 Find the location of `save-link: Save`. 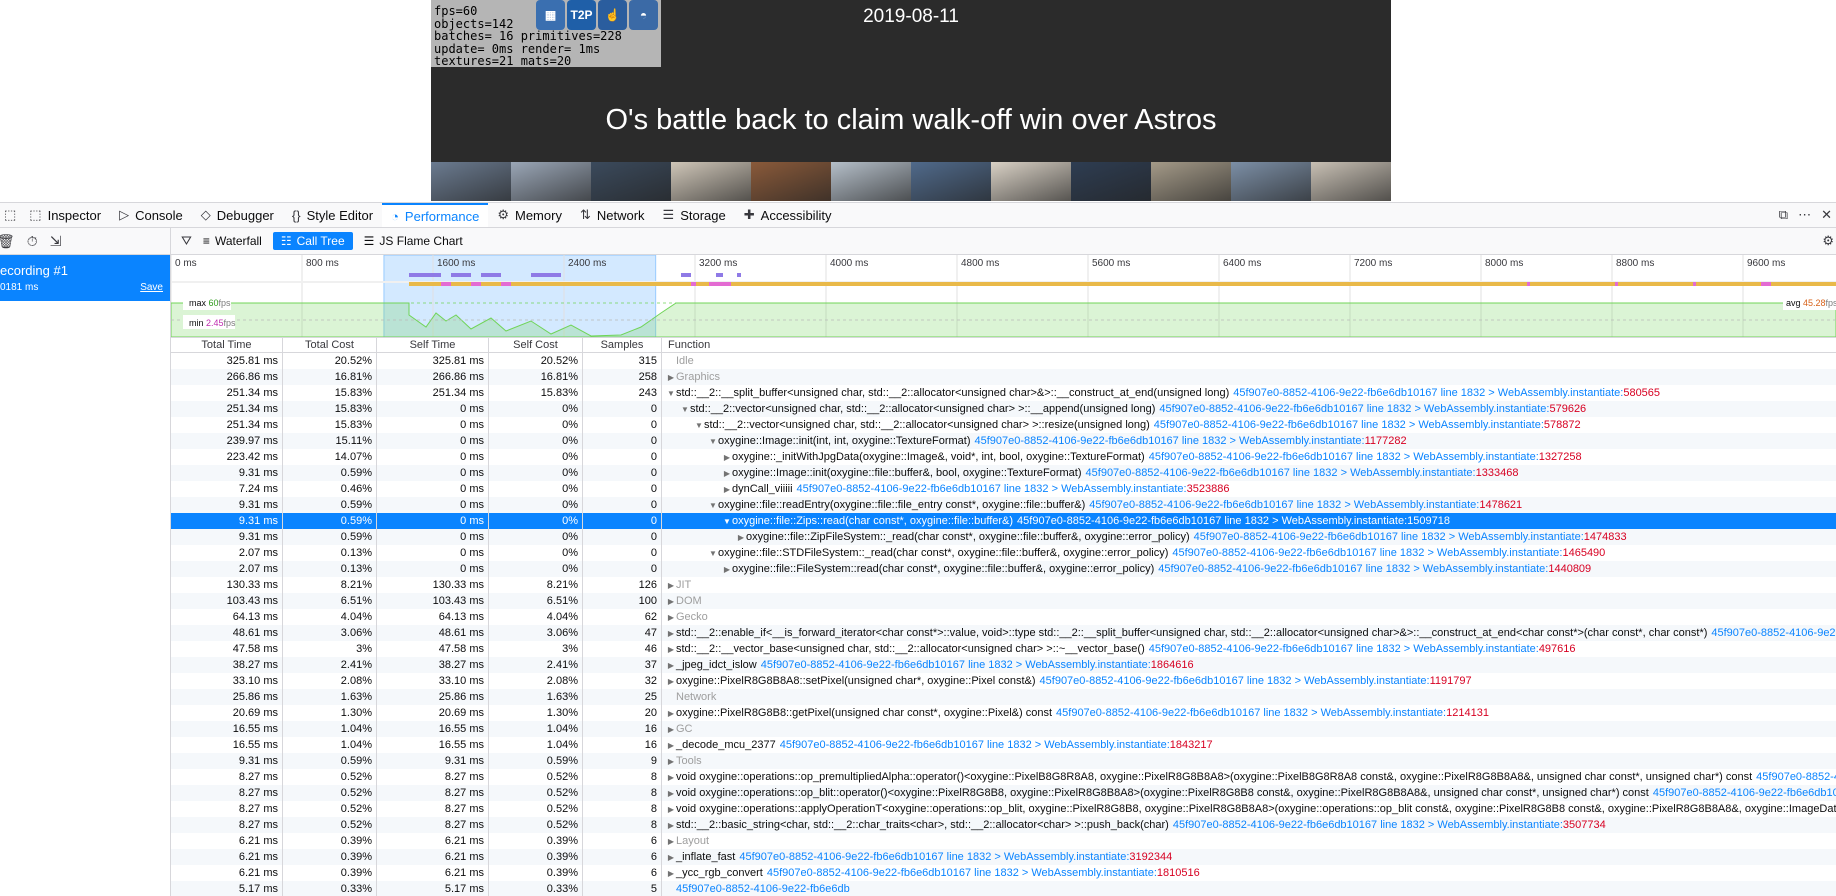

save-link: Save is located at coordinates (151, 287).